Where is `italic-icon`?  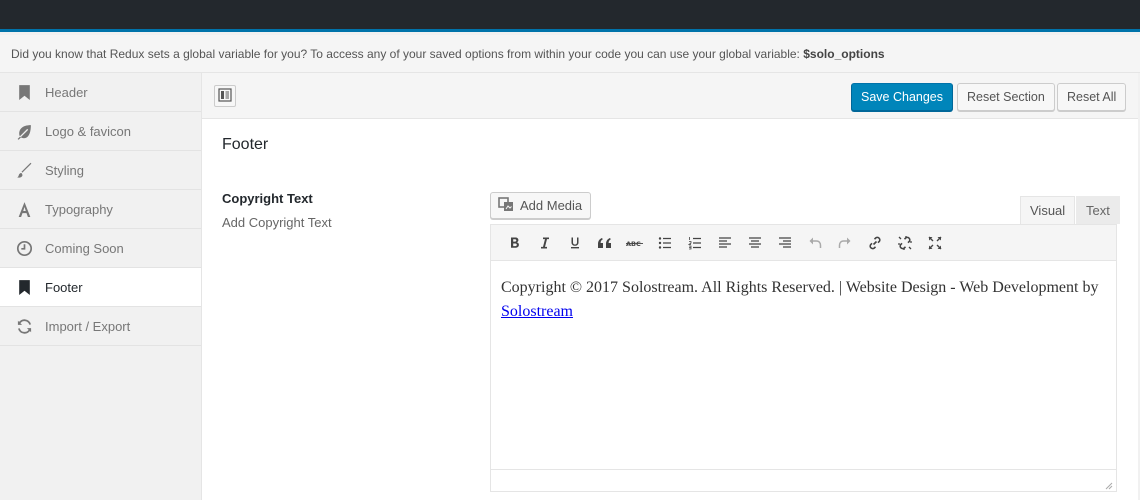
italic-icon is located at coordinates (545, 242).